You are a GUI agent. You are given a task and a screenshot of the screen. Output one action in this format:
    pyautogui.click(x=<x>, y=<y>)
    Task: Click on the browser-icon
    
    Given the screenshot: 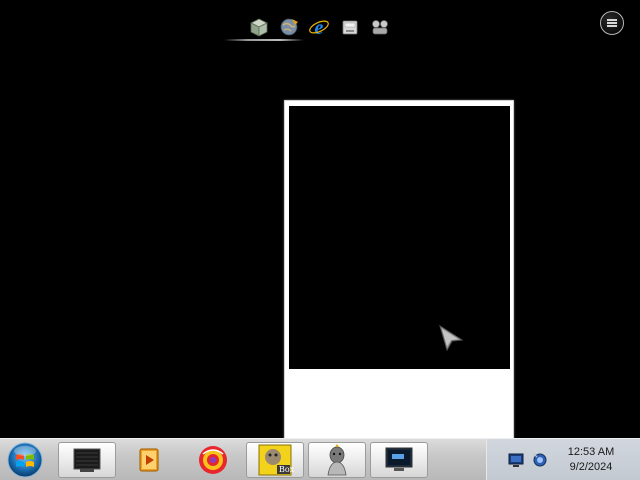 What is the action you would take?
    pyautogui.click(x=213, y=460)
    